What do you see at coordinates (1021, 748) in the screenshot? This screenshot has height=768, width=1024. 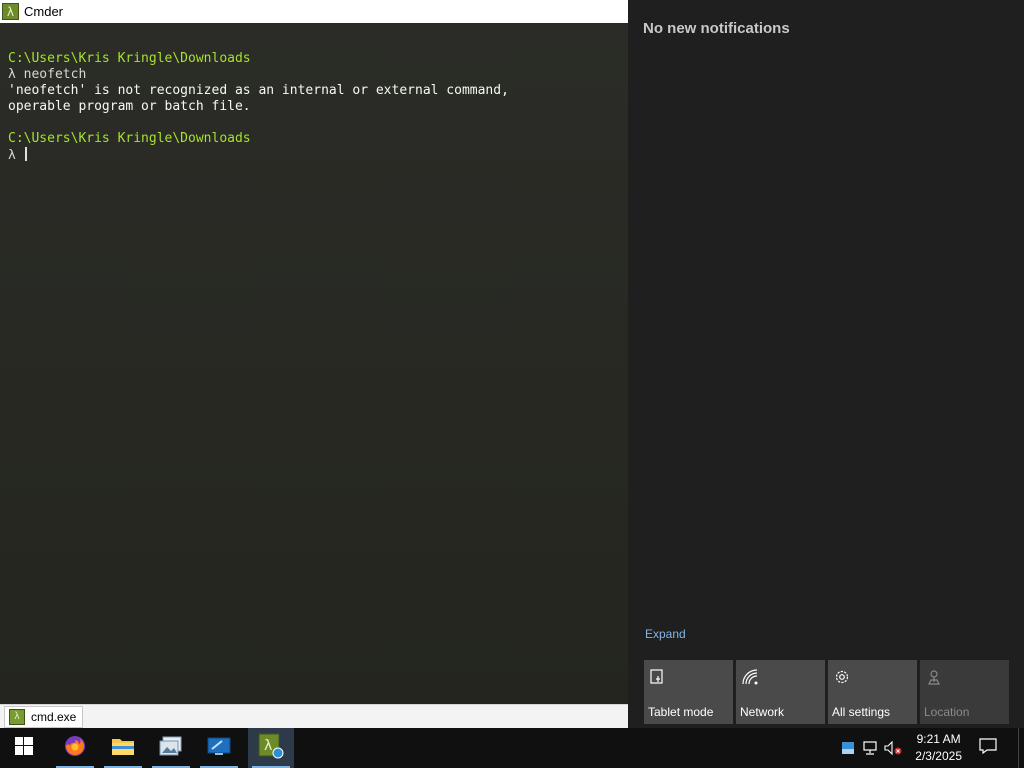 I see `show-desktop-button` at bounding box center [1021, 748].